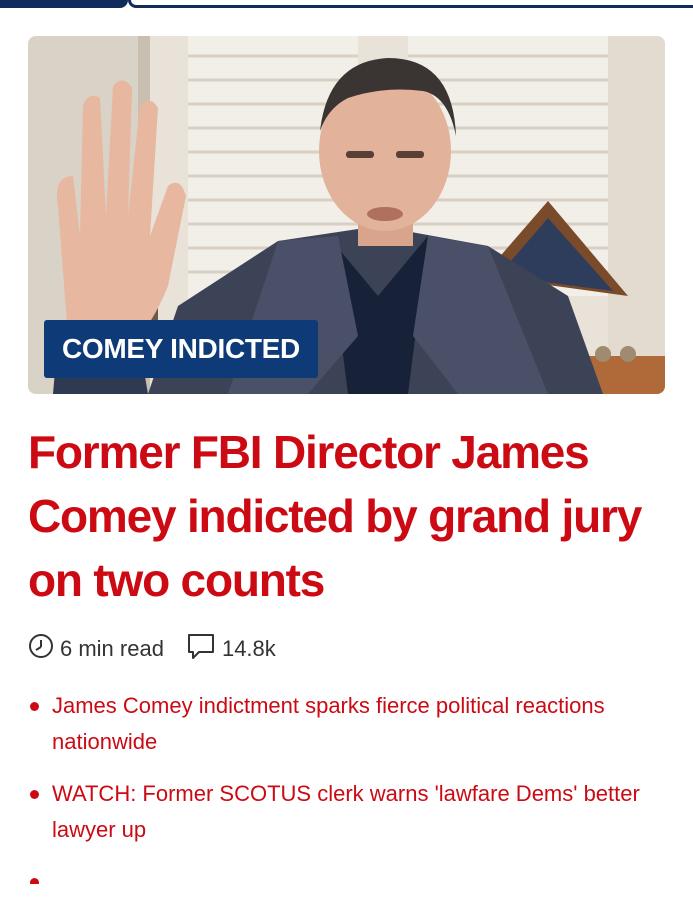 This screenshot has width=693, height=900. I want to click on related-story-item, so click(348, 874).